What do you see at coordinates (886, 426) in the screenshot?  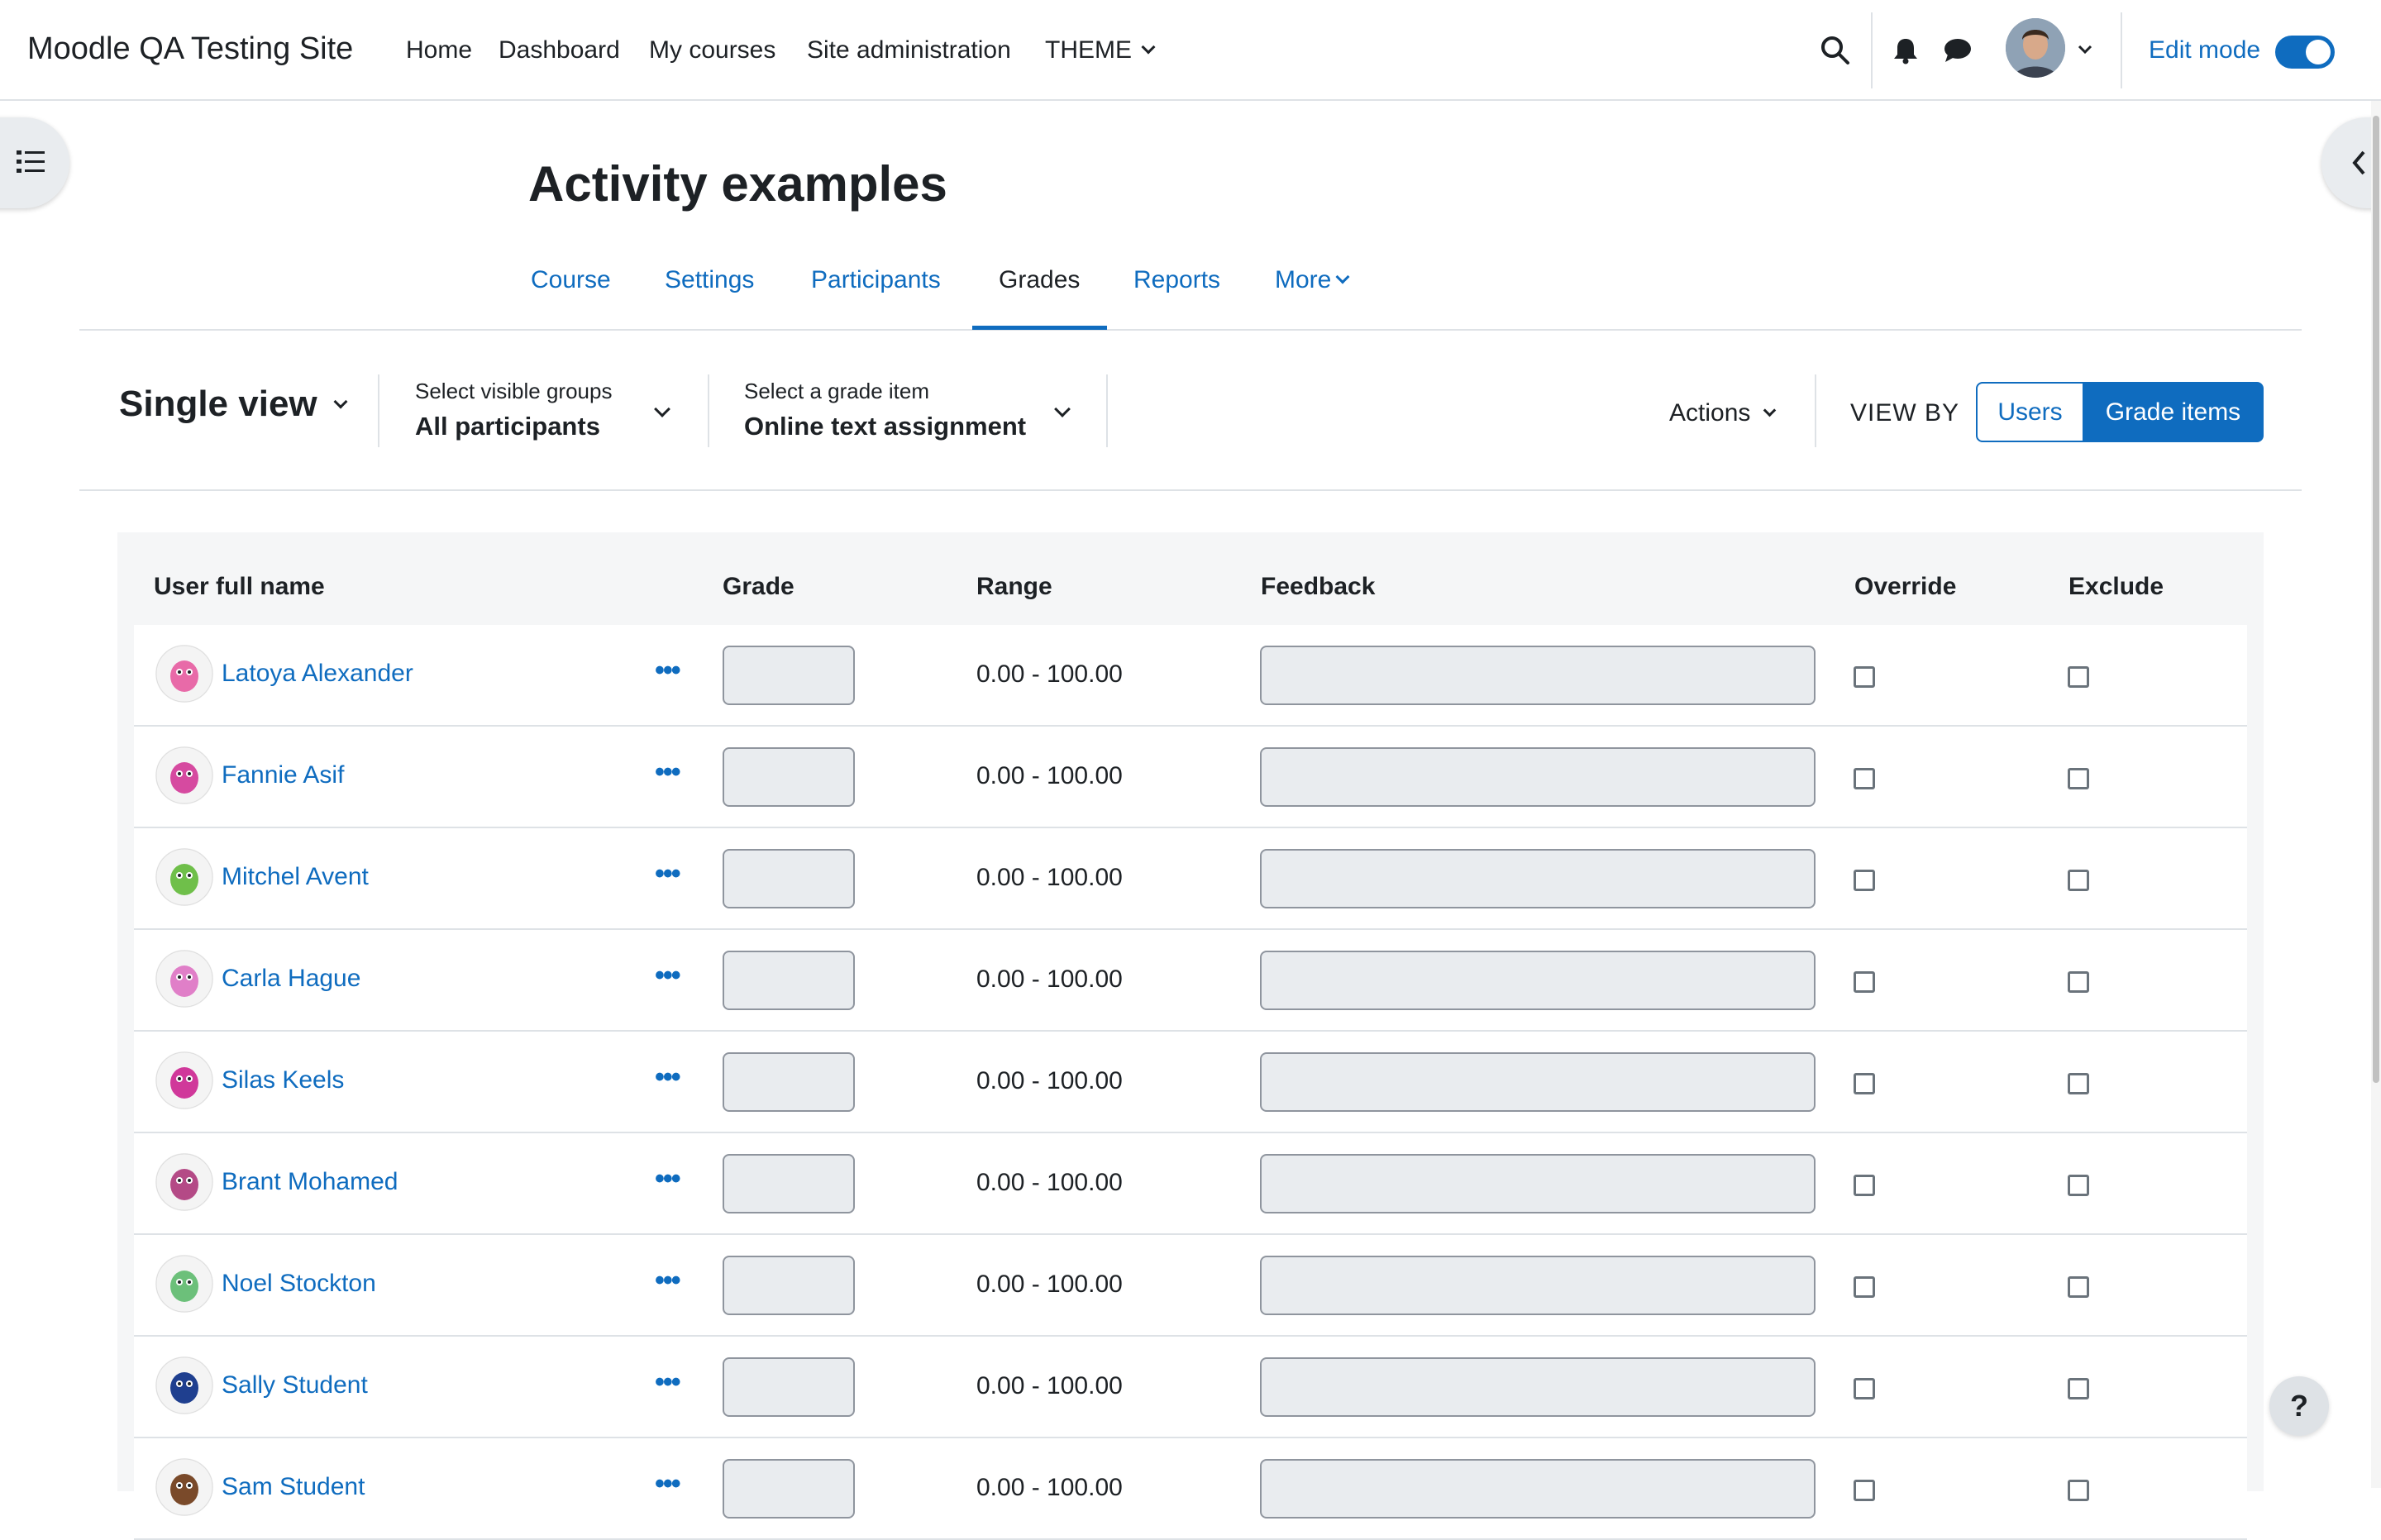 I see `grade-item-selector-value: Online text assignment` at bounding box center [886, 426].